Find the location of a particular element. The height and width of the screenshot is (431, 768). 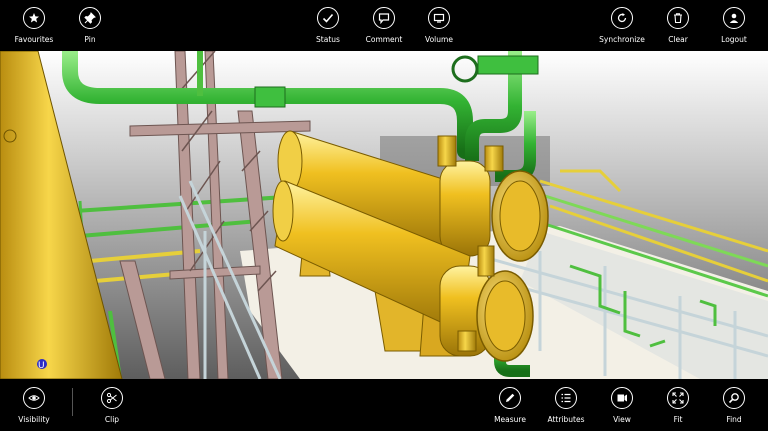

clip-button: Clip is located at coordinates (112, 405).